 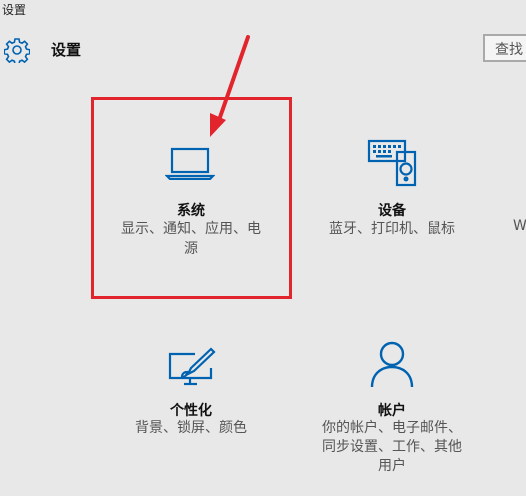 What do you see at coordinates (519, 226) in the screenshot?
I see `partial-tile-text: W` at bounding box center [519, 226].